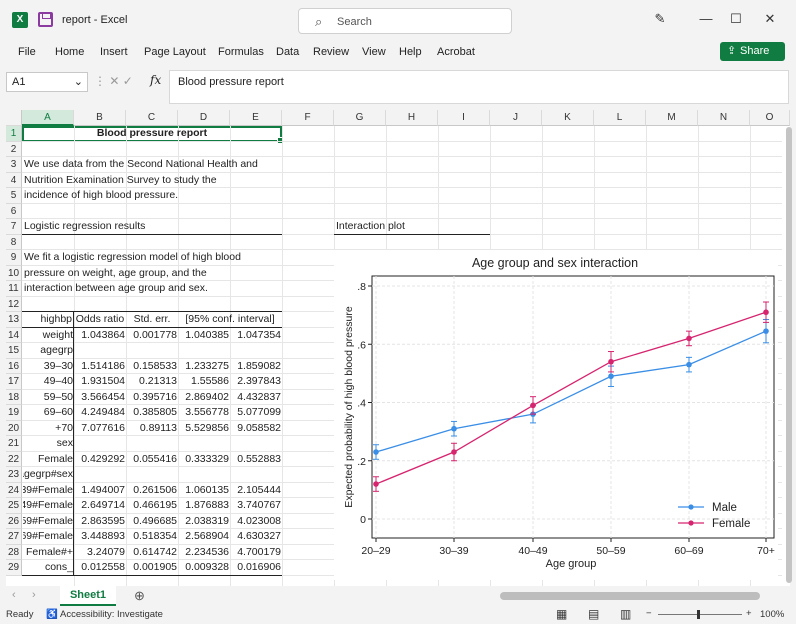  What do you see at coordinates (770, 19) in the screenshot?
I see `close-button: ✕` at bounding box center [770, 19].